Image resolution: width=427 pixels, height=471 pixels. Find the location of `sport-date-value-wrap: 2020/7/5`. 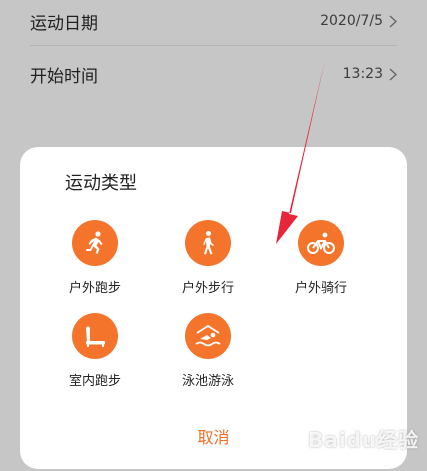

sport-date-value-wrap: 2020/7/5 is located at coordinates (358, 21).